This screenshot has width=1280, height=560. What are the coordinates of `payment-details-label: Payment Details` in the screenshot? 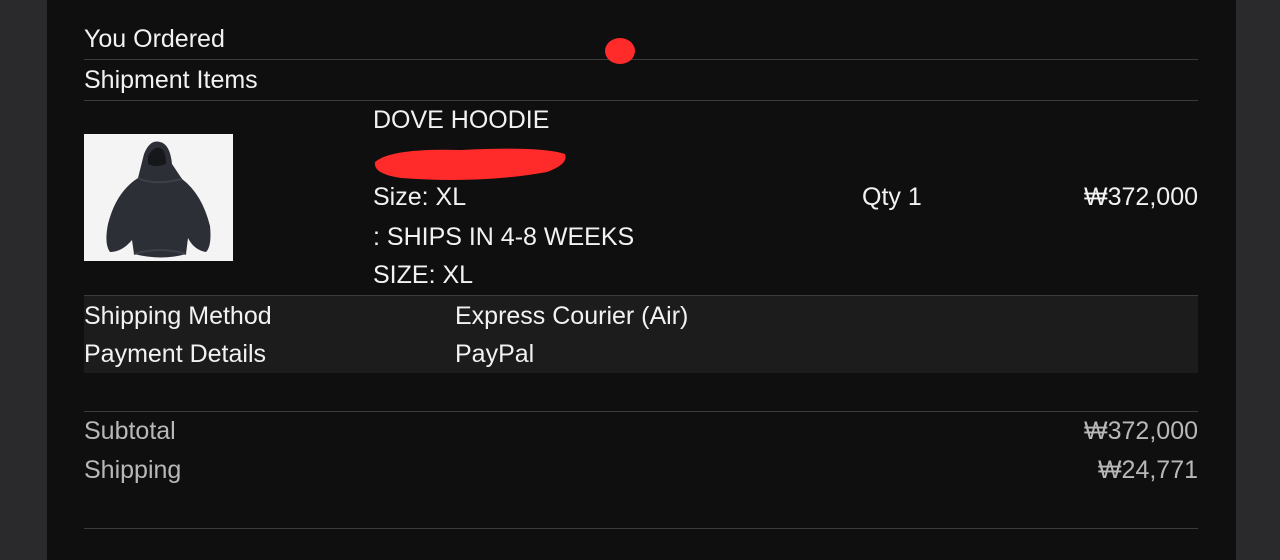 It's located at (175, 354).